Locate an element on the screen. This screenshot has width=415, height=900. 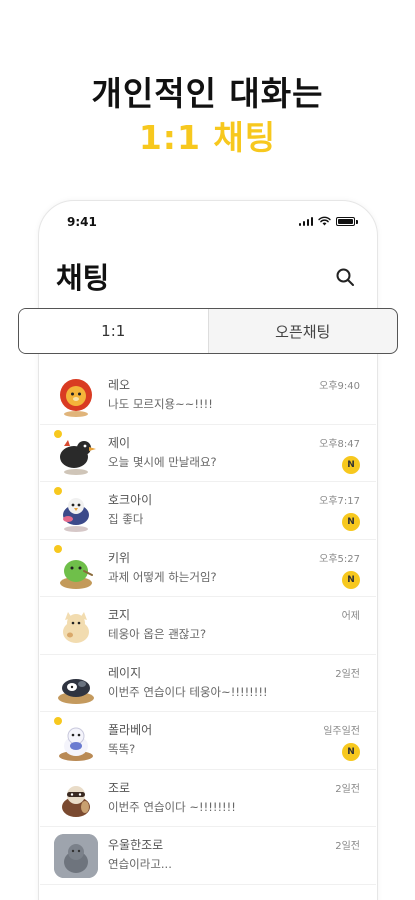
chat-name: 폴라베어 is located at coordinates (130, 730).